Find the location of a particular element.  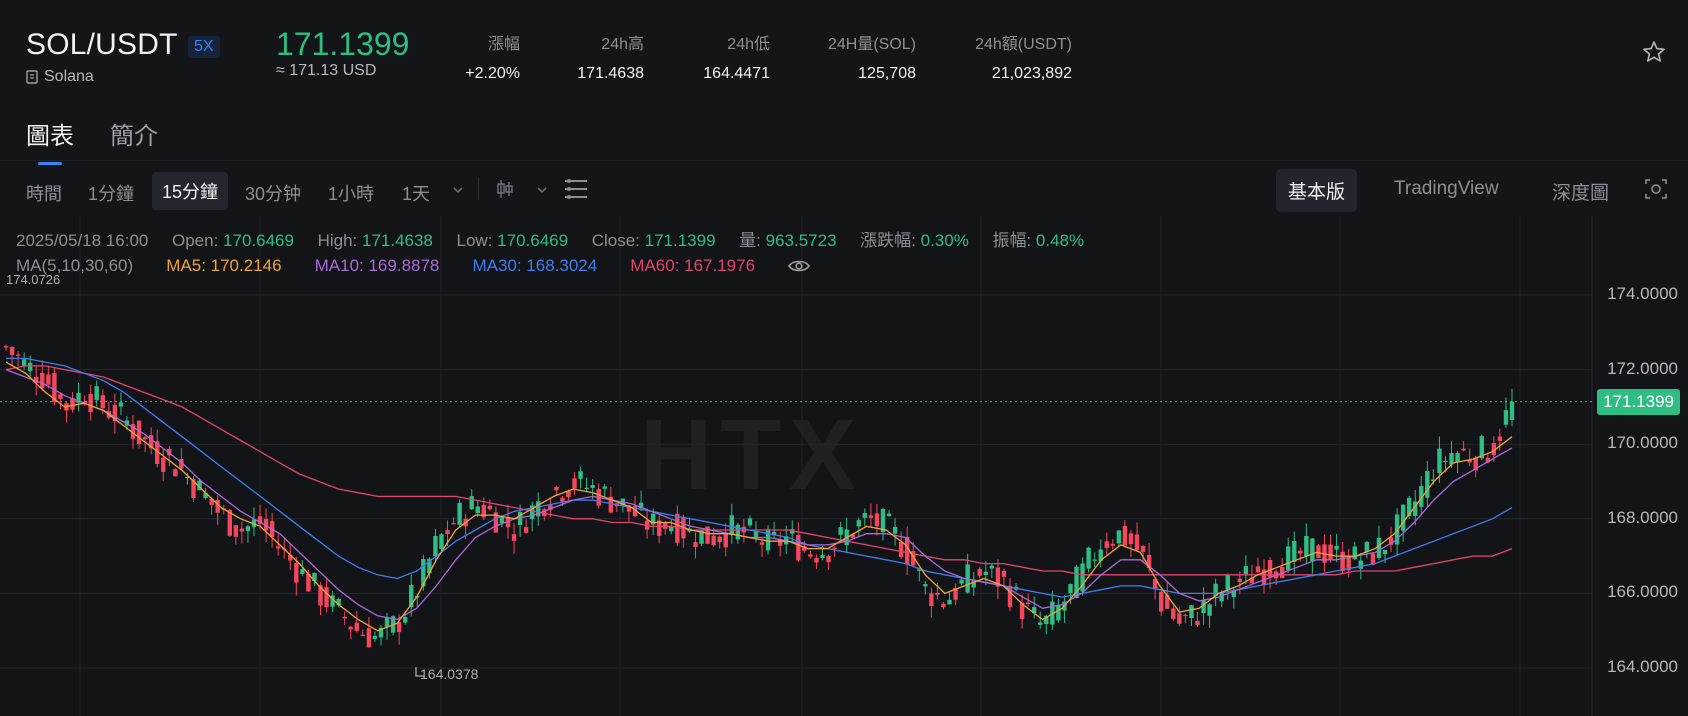

document-icon is located at coordinates (32, 77).